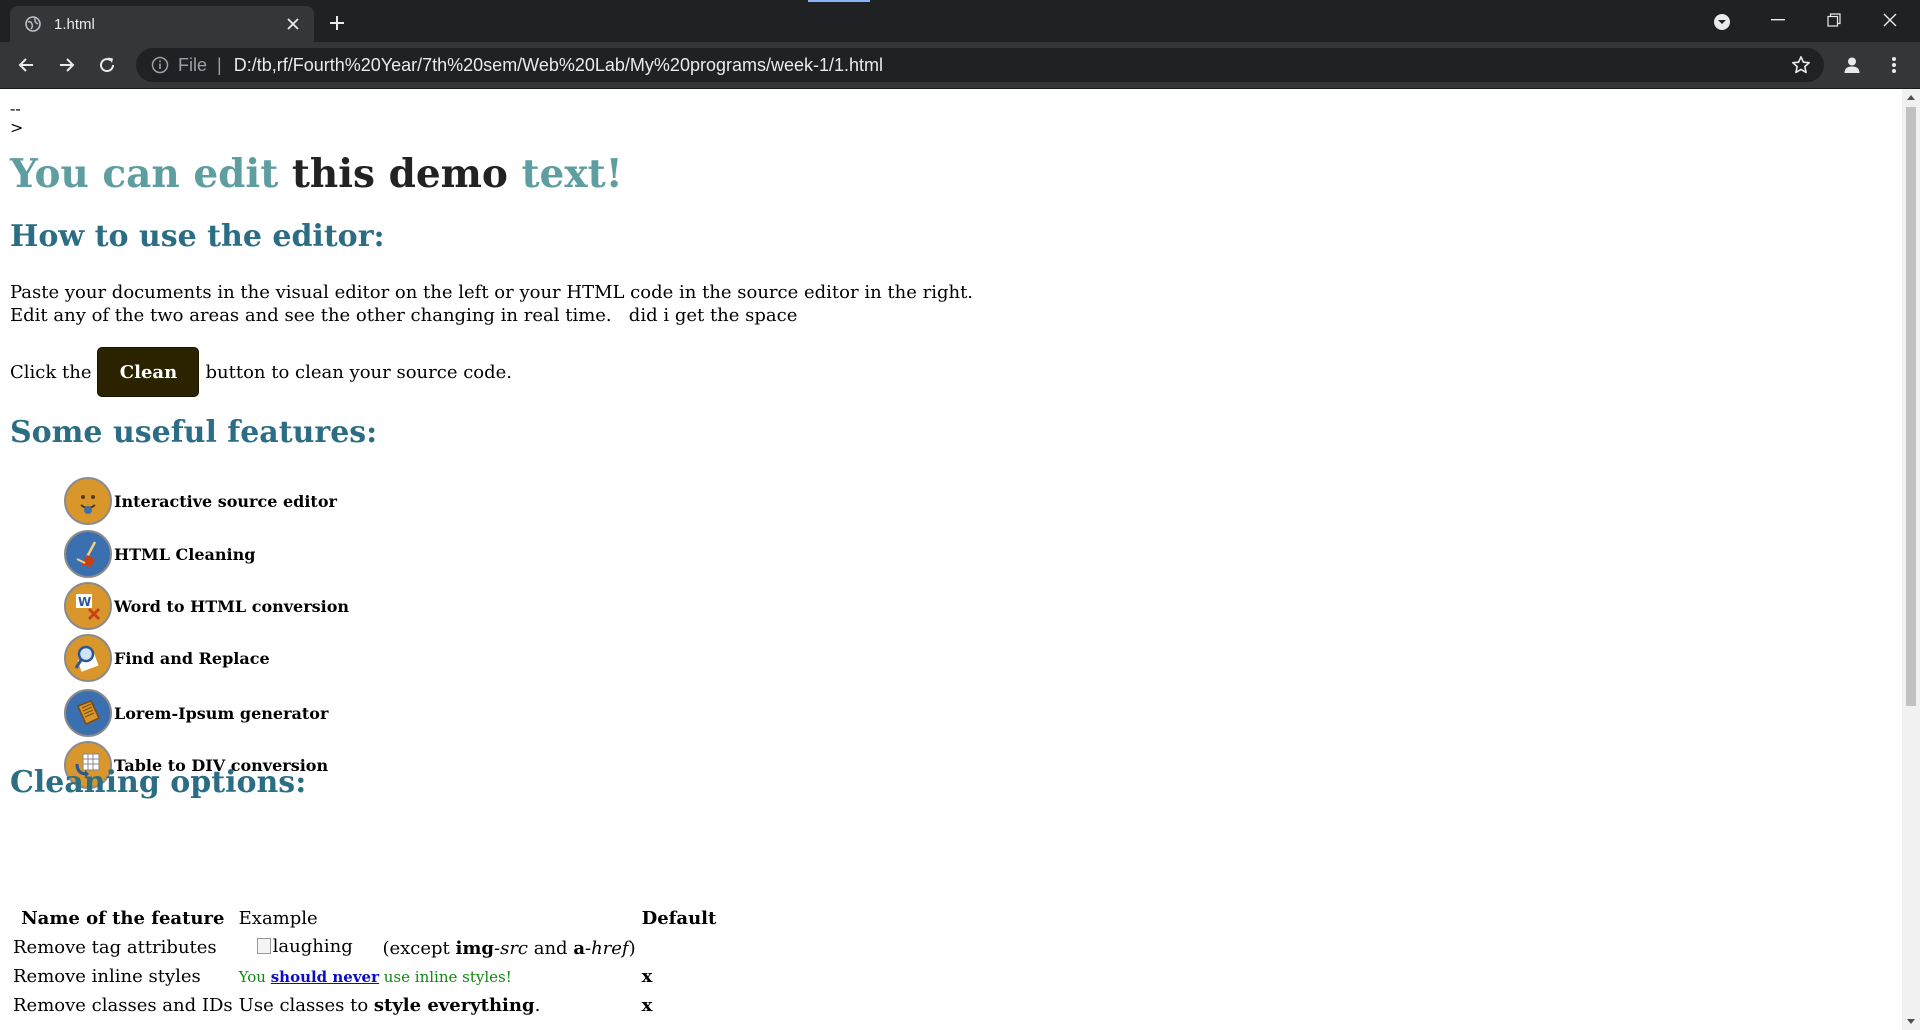 Image resolution: width=1920 pixels, height=1030 pixels. What do you see at coordinates (679, 918) in the screenshot?
I see `column-header: Default` at bounding box center [679, 918].